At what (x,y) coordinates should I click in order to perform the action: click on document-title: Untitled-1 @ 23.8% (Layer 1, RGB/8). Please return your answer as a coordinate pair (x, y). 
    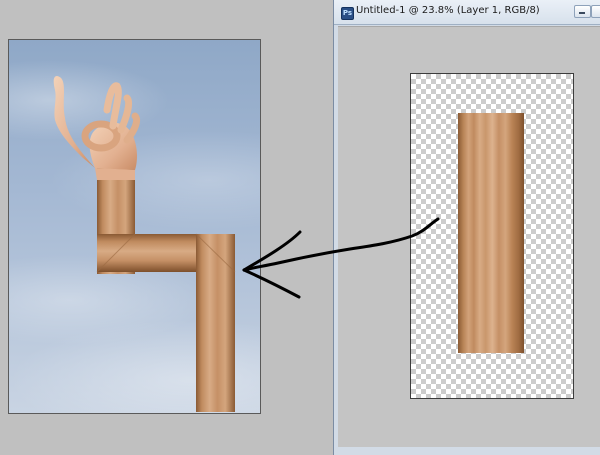
    Looking at the image, I should click on (448, 10).